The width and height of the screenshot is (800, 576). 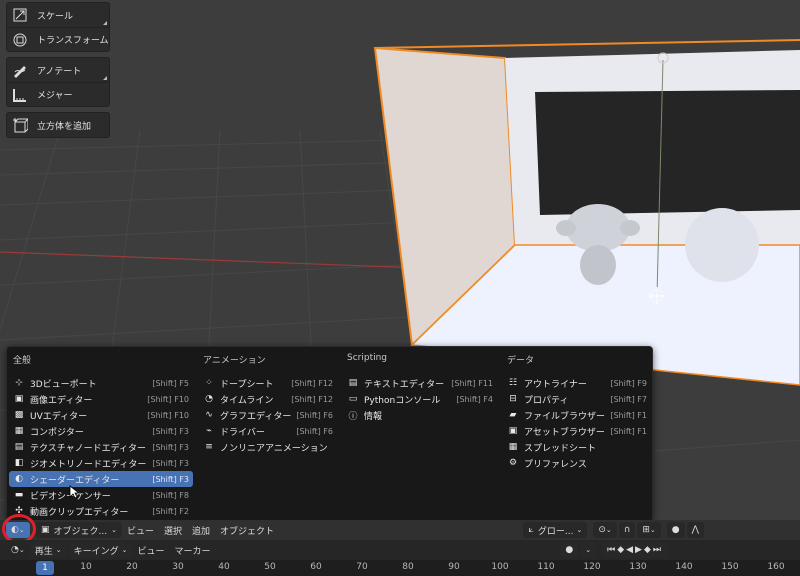 I want to click on pencil-icon, so click(x=20, y=70).